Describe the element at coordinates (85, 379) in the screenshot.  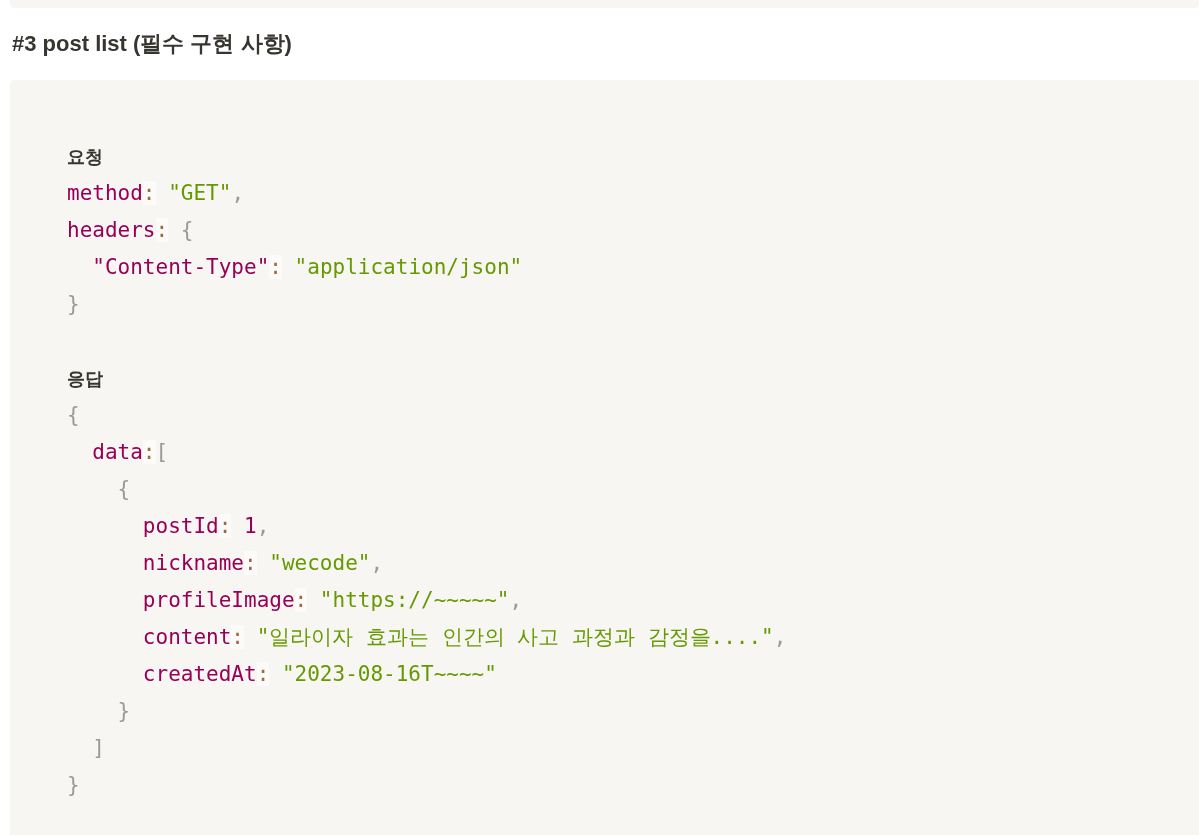
I see `code-label: 응답` at that location.